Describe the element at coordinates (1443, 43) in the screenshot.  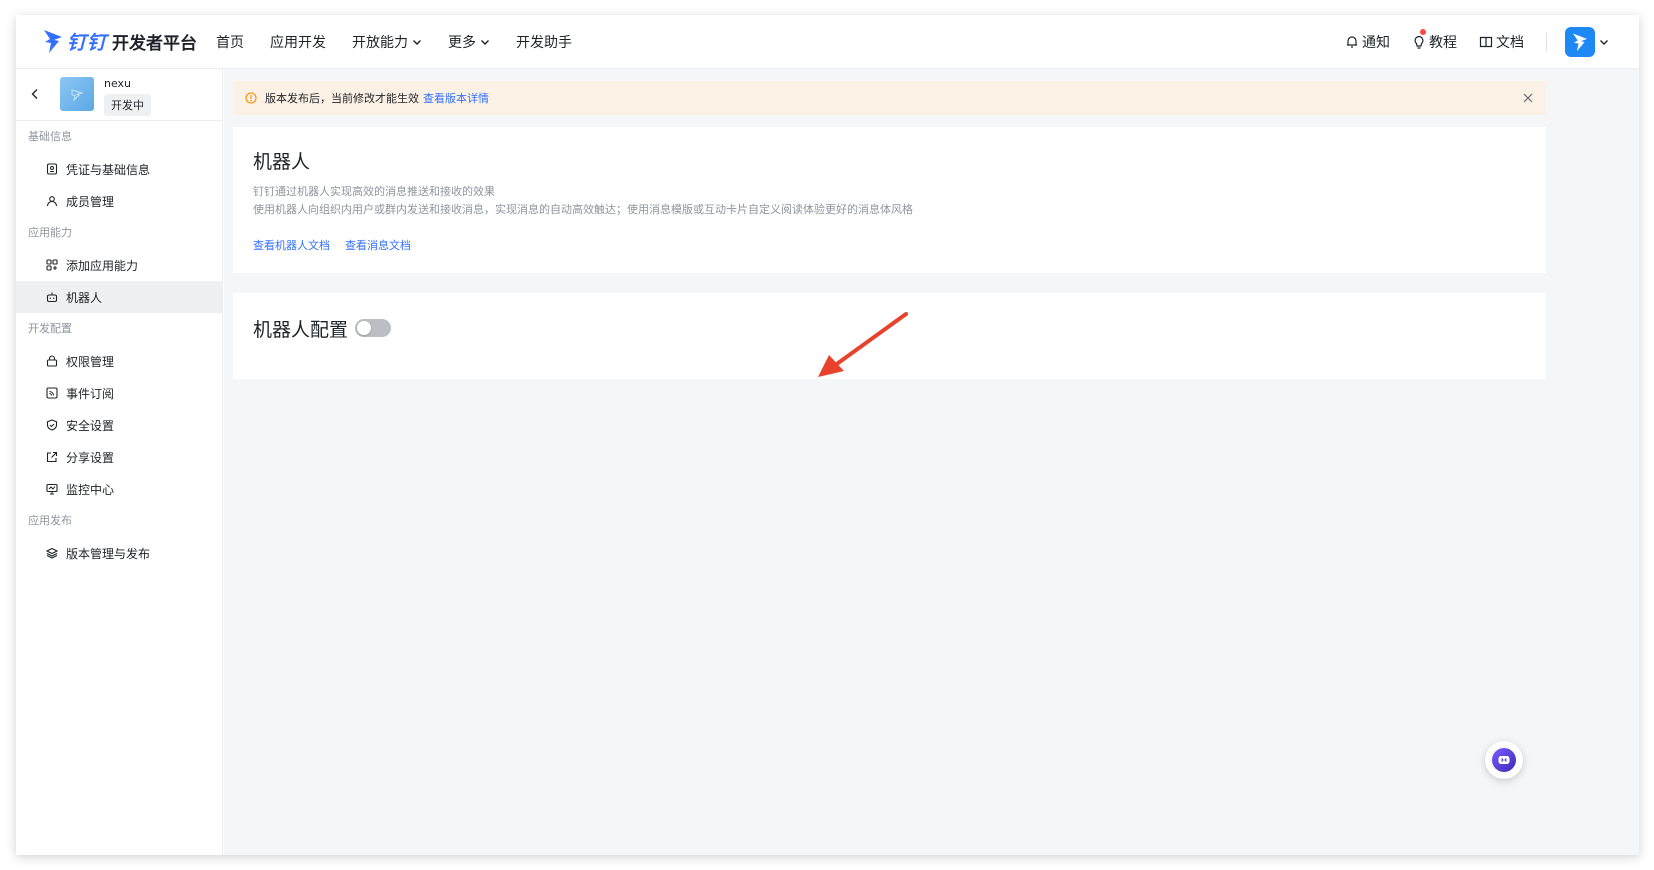
I see `tutorial-label: 教程` at that location.